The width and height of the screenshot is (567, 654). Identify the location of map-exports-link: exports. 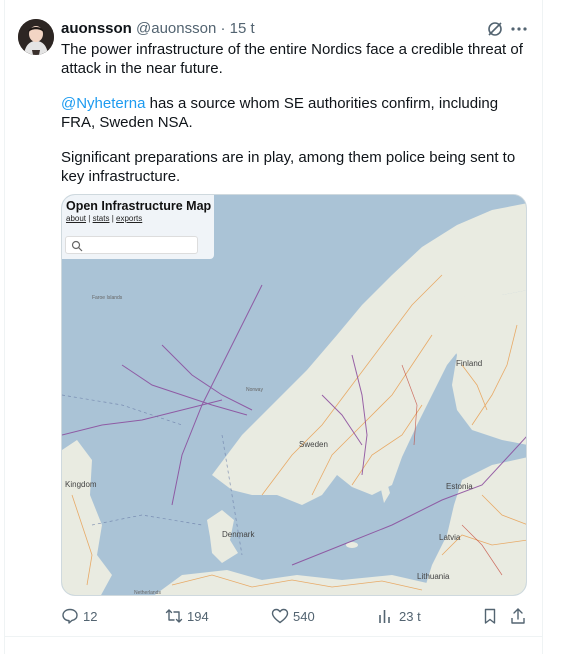
(129, 218).